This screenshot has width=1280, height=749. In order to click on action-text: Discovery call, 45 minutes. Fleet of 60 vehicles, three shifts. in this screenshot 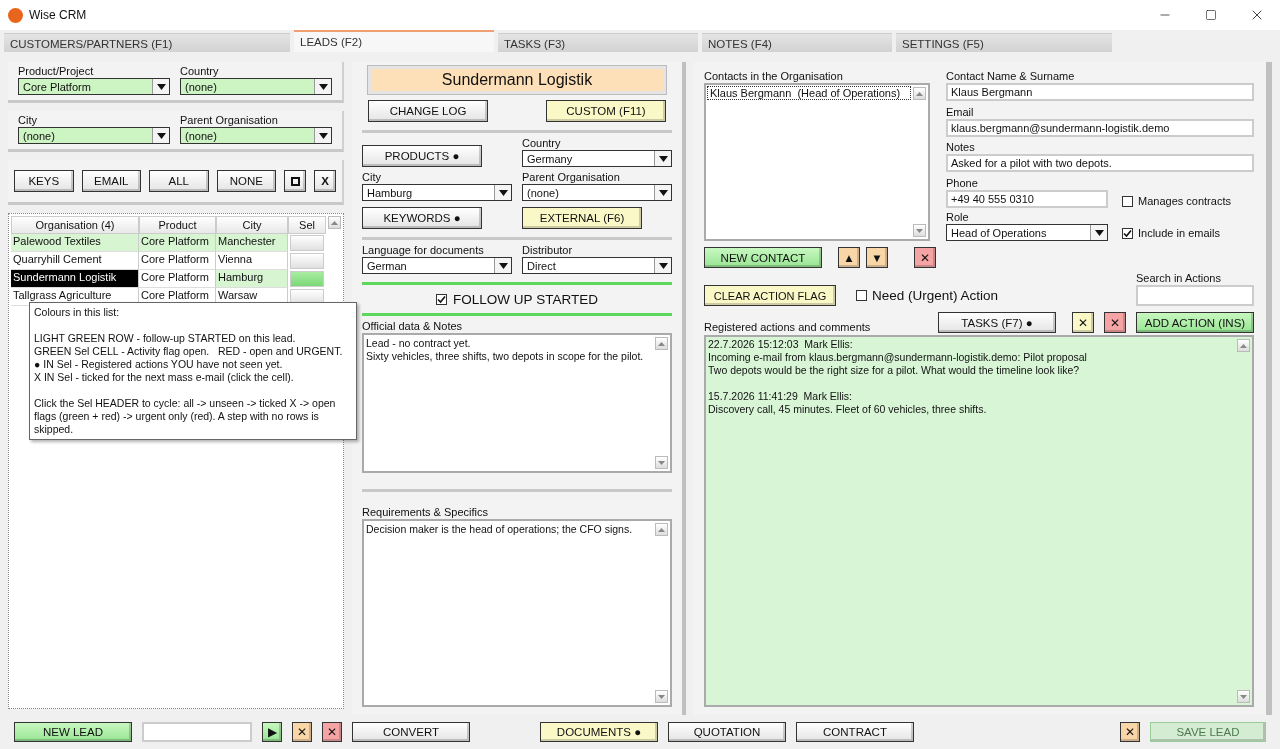, I will do `click(847, 409)`.